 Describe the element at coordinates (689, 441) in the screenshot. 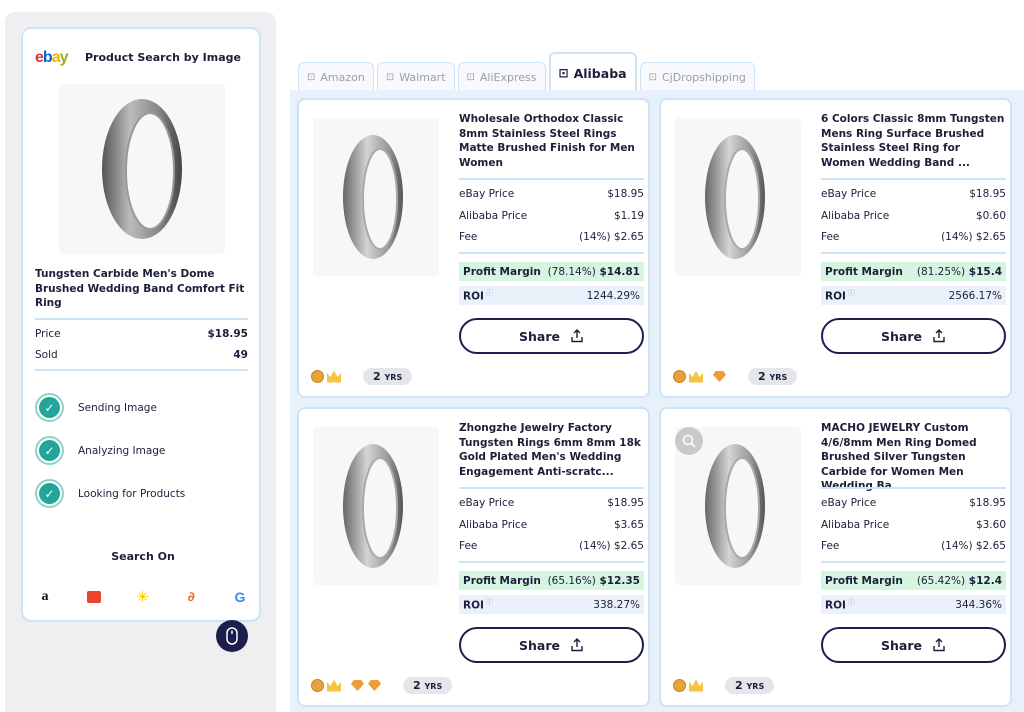

I see `zoom-search-icon` at that location.